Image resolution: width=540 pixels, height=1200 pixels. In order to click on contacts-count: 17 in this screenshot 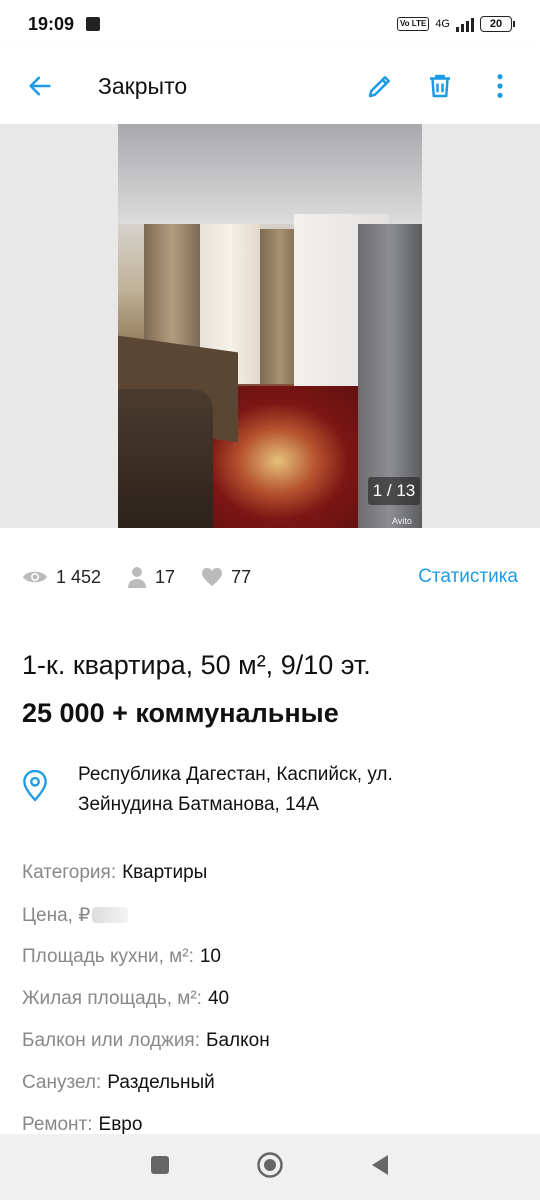, I will do `click(165, 576)`.